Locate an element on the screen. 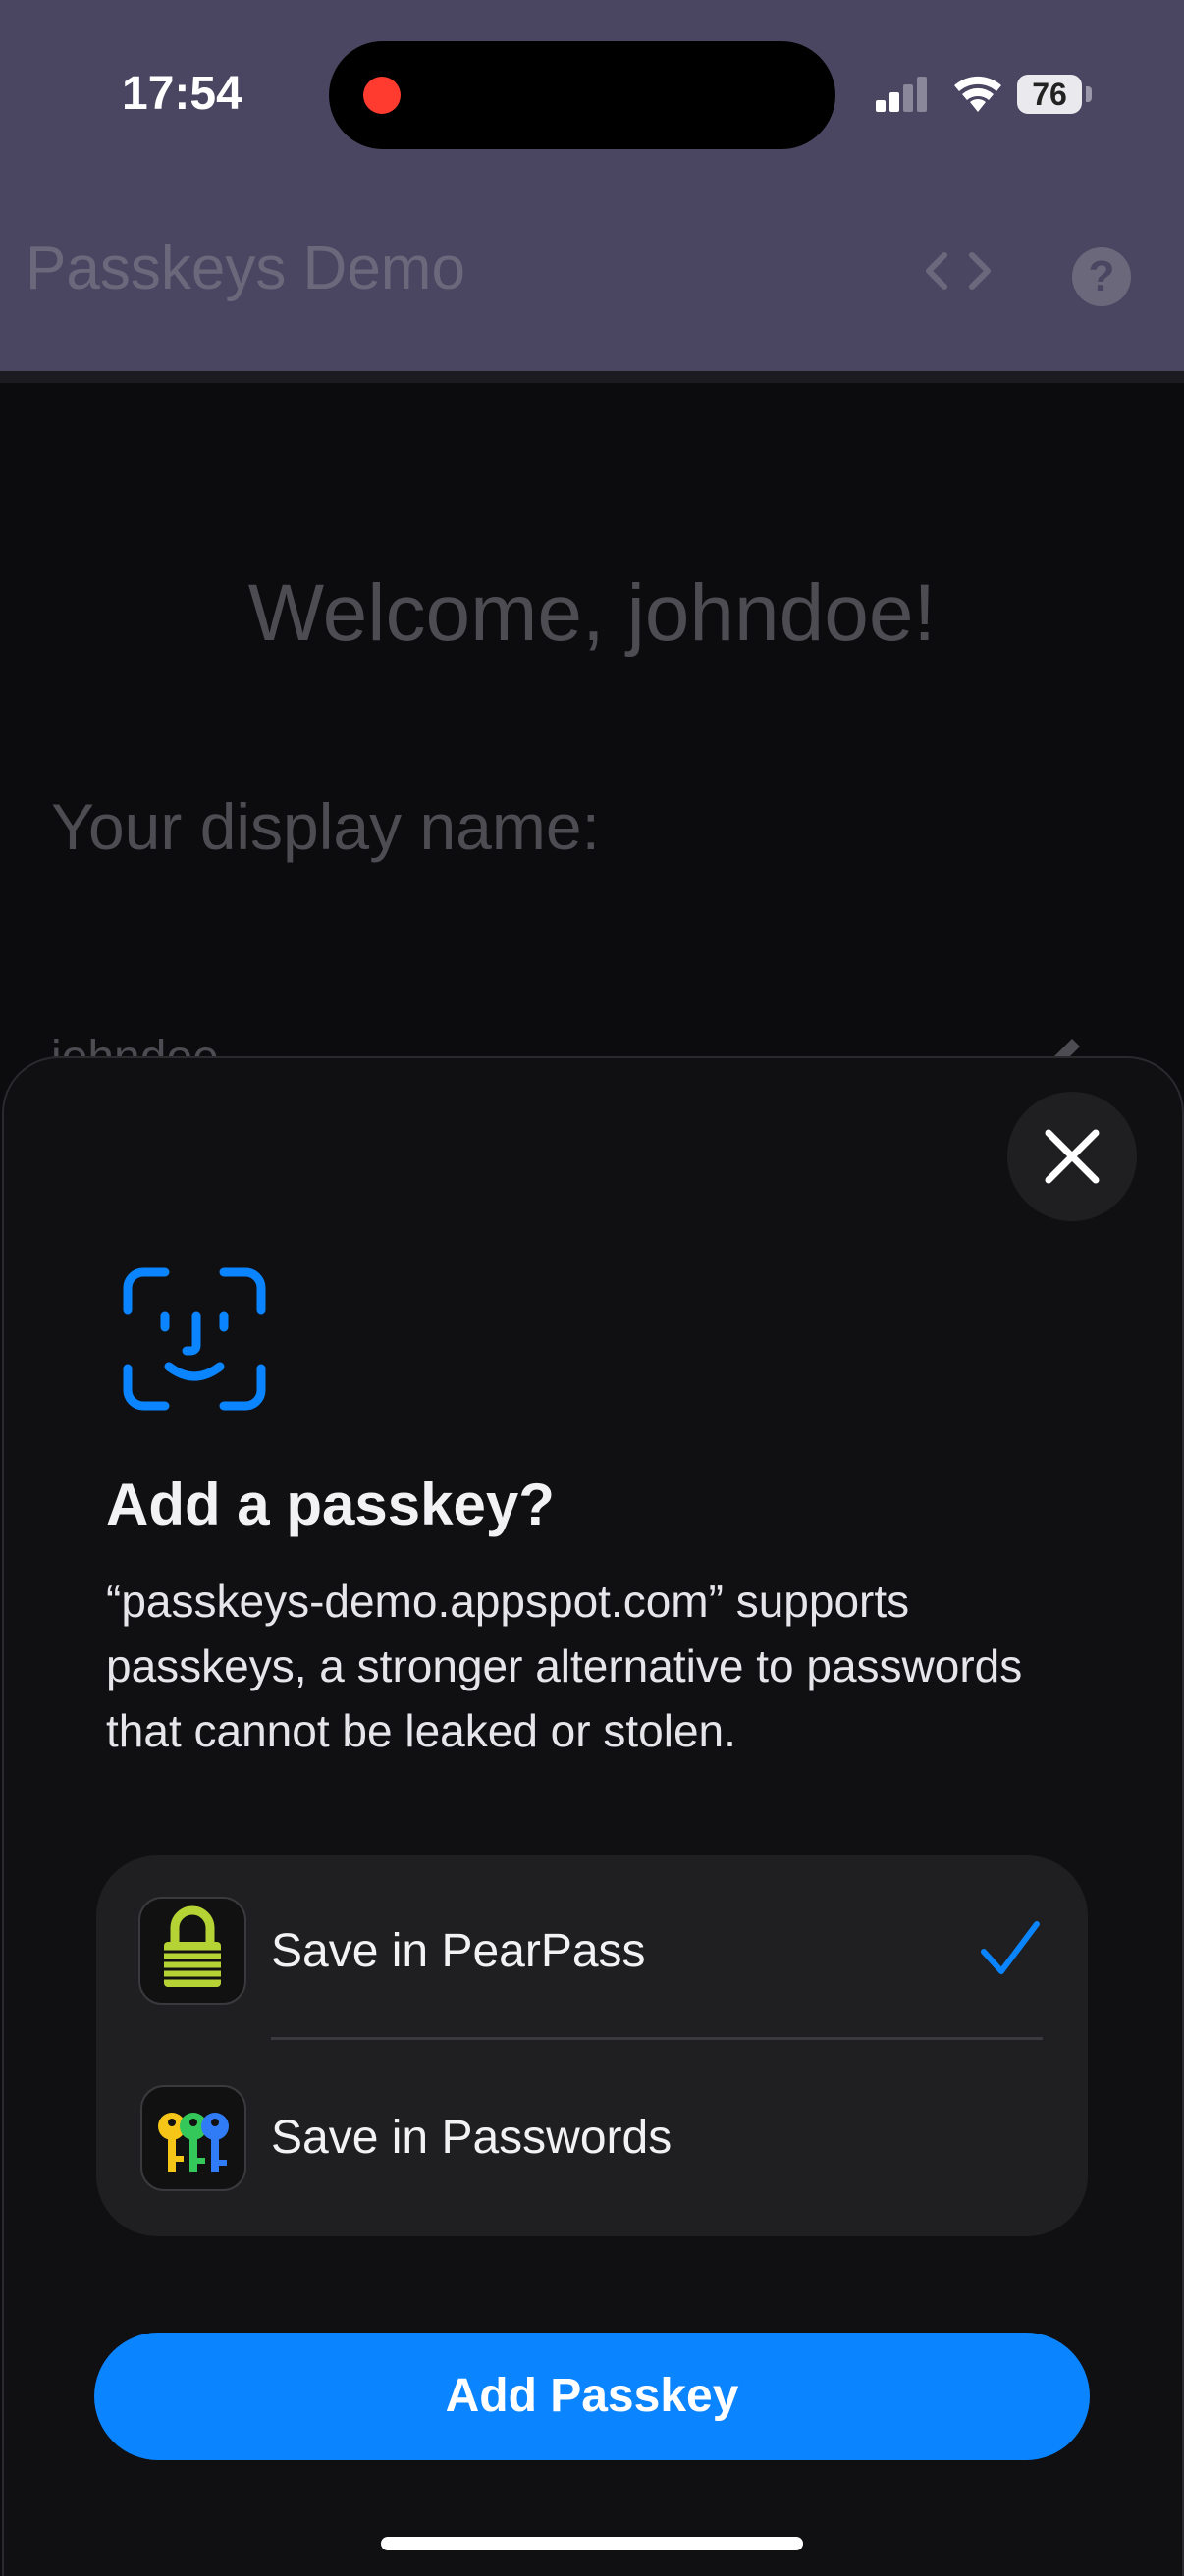  recording-indicator-icon is located at coordinates (382, 95).